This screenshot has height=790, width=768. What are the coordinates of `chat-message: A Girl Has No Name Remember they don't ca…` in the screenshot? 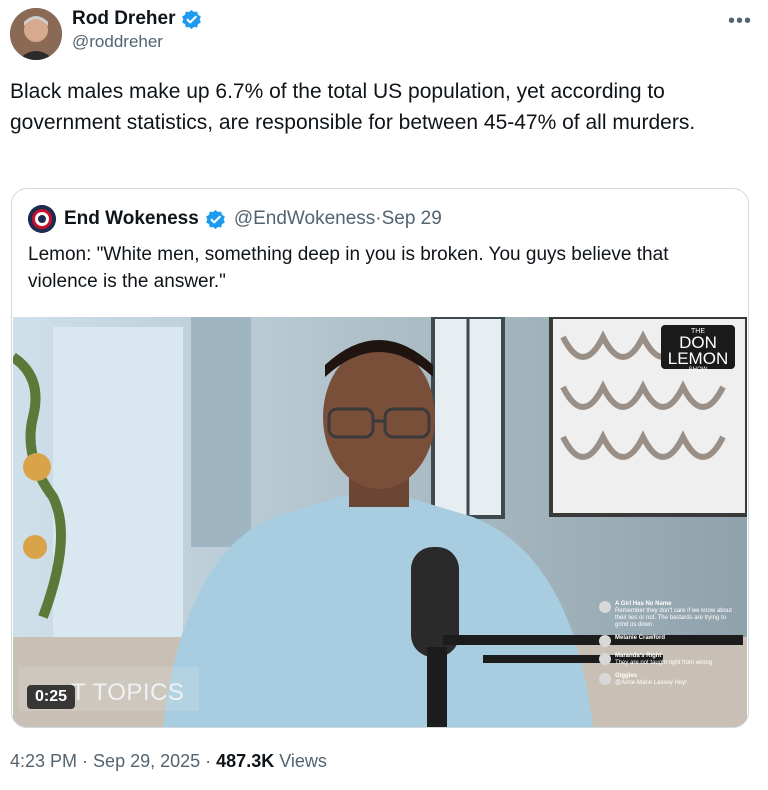 It's located at (669, 615).